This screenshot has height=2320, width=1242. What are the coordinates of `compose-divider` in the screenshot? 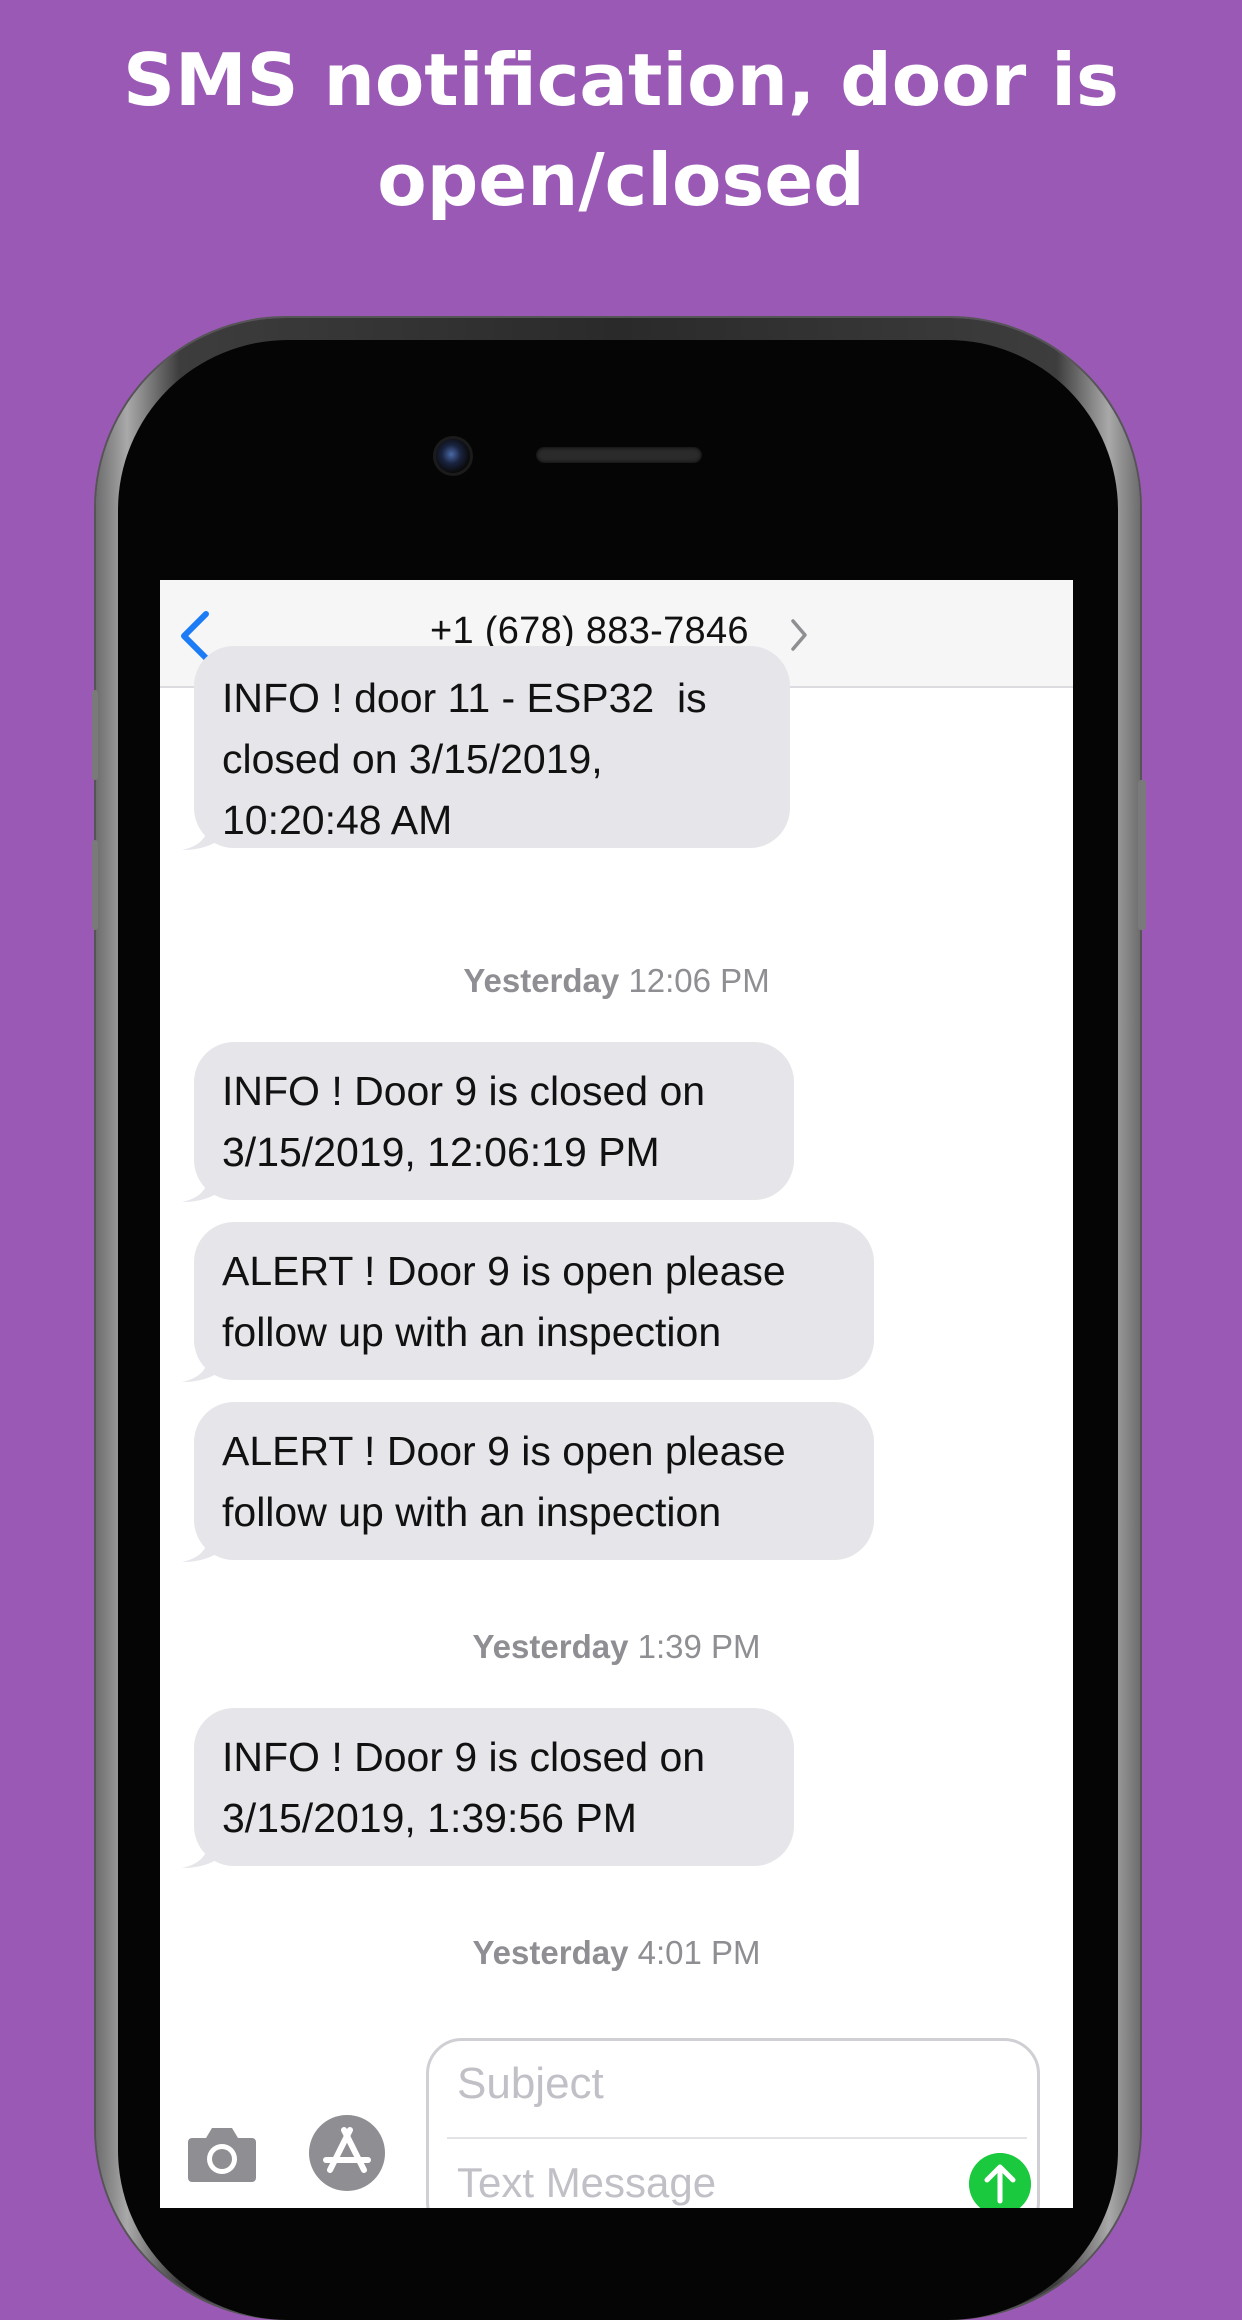 It's located at (737, 2138).